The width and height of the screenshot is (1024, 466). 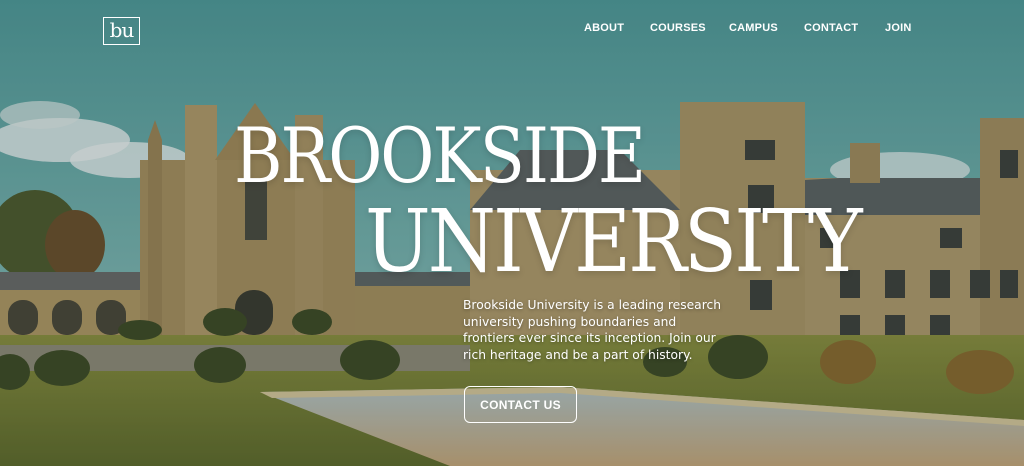 What do you see at coordinates (604, 28) in the screenshot?
I see `nav-item-about: ABOUT` at bounding box center [604, 28].